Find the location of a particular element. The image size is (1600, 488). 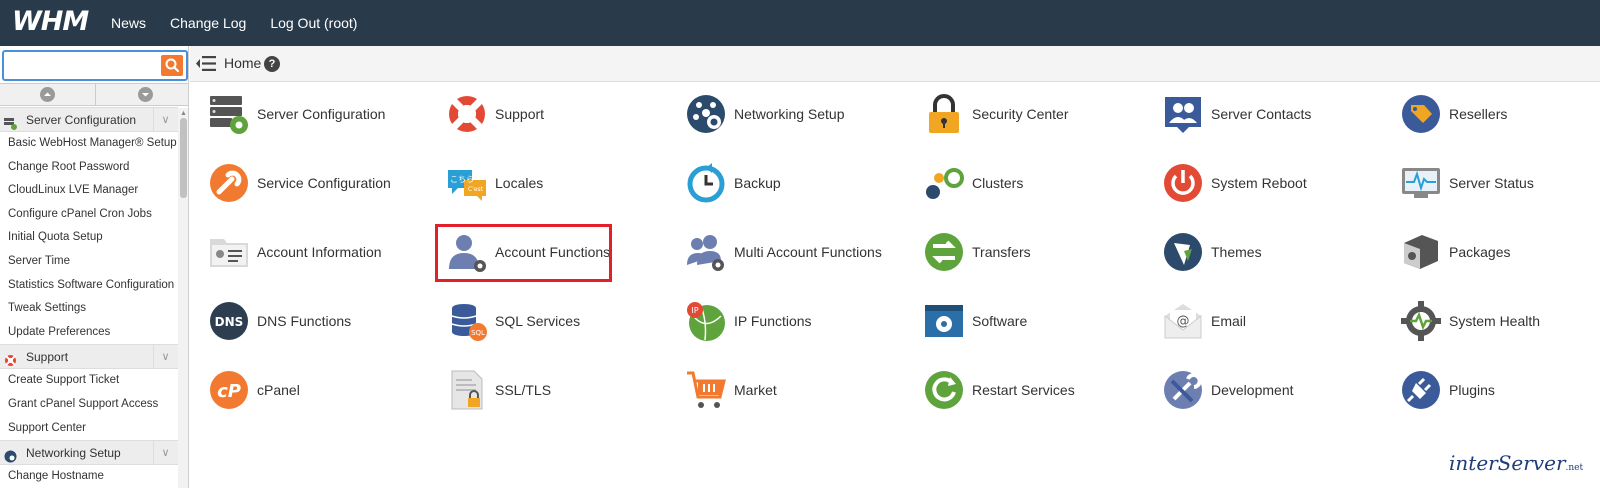

selection-highlight is located at coordinates (523, 253).